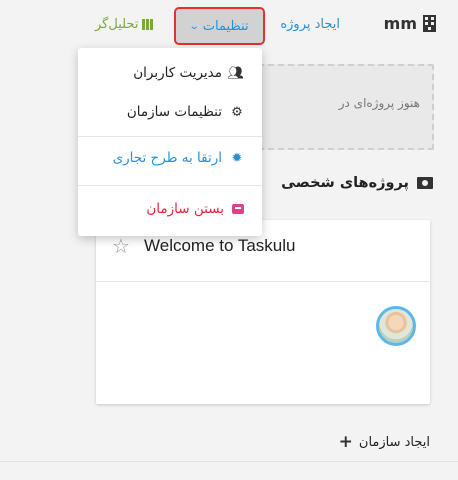  I want to click on badge-icon: ✹, so click(237, 158).